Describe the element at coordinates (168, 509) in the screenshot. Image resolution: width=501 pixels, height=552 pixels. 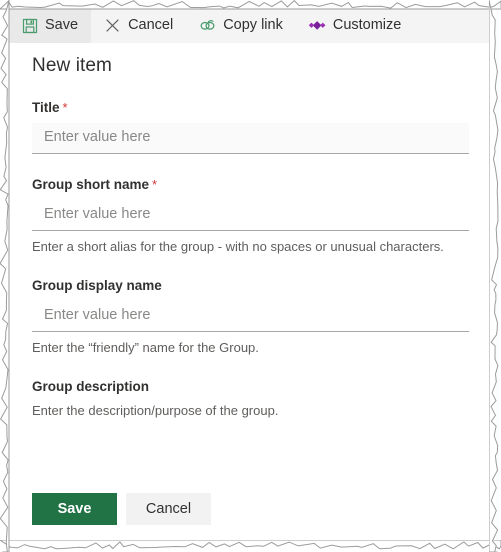
I see `cancel-button: Cancel` at that location.